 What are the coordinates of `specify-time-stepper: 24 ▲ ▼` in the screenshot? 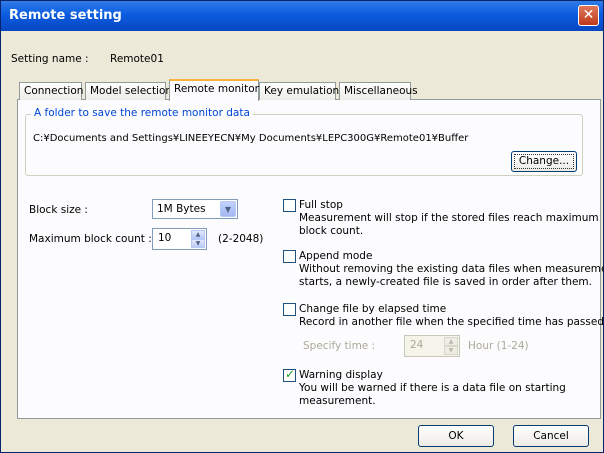 It's located at (432, 346).